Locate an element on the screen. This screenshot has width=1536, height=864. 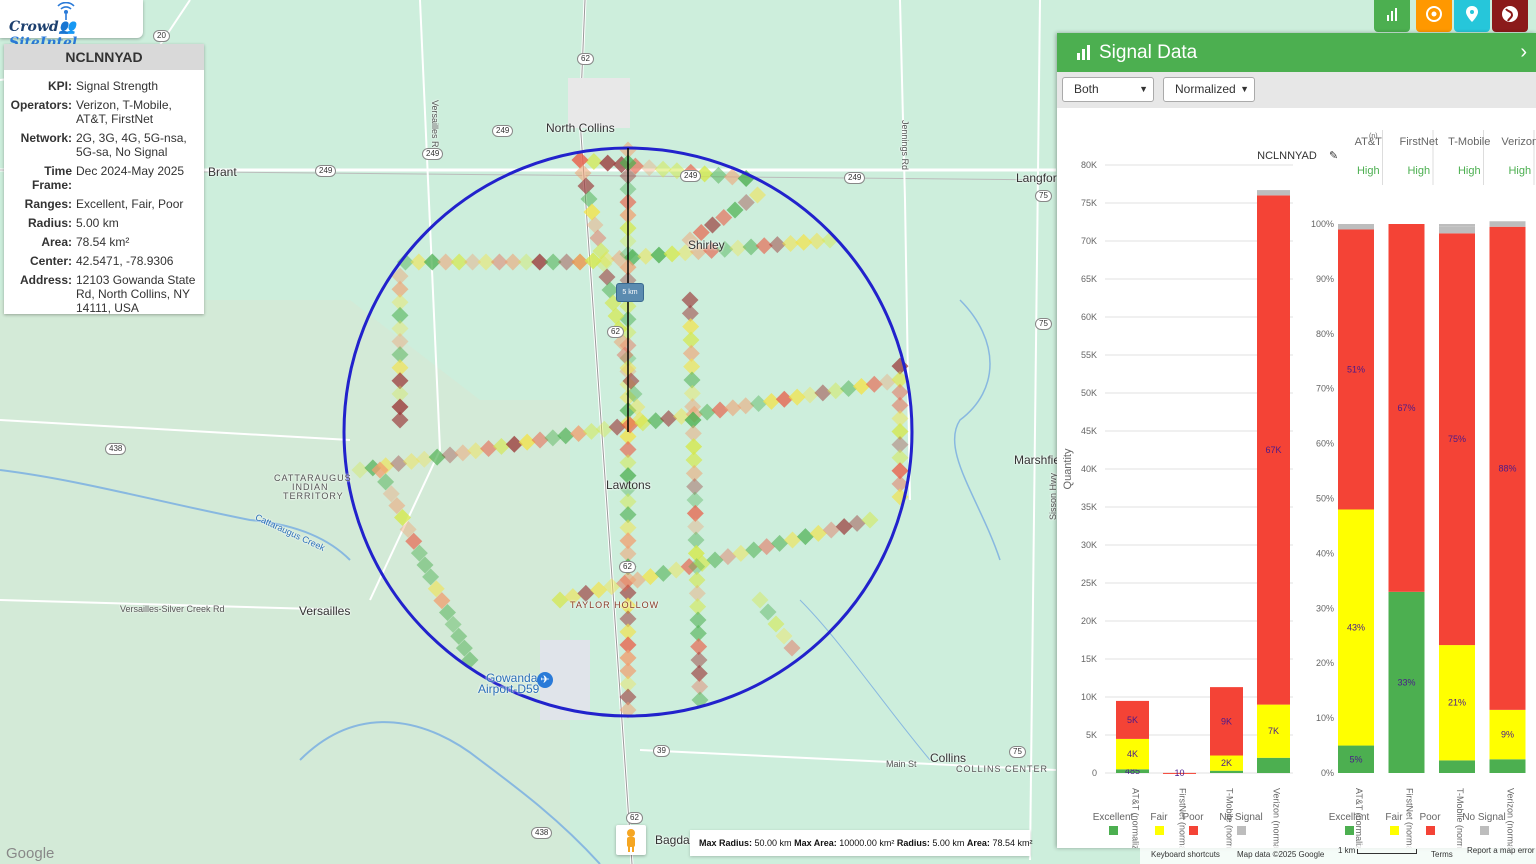
info-value: Verizon, T-Mobile, AT&T, FirstNet is located at coordinates (124, 112).